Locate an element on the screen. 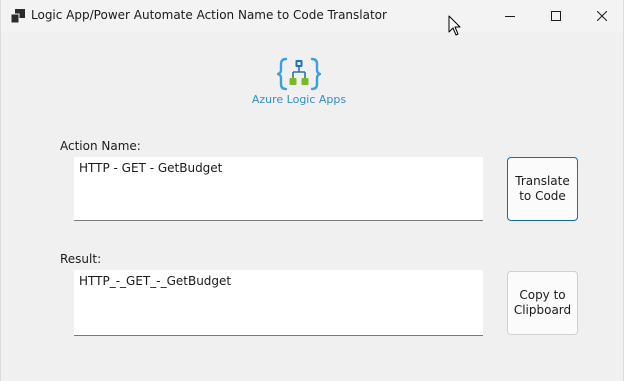  maximize-icon is located at coordinates (556, 16).